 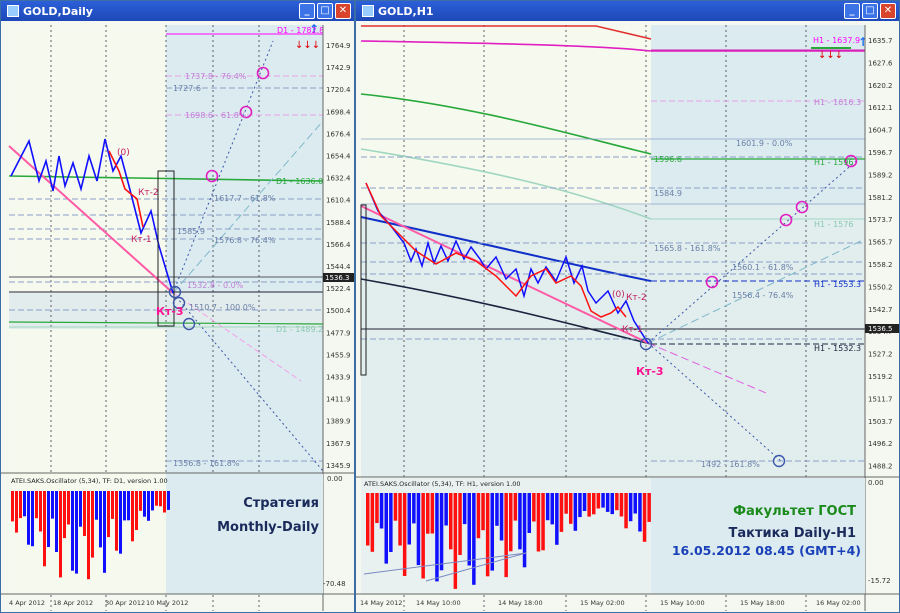 I want to click on date-label: 14 May 18:00, so click(x=520, y=603).